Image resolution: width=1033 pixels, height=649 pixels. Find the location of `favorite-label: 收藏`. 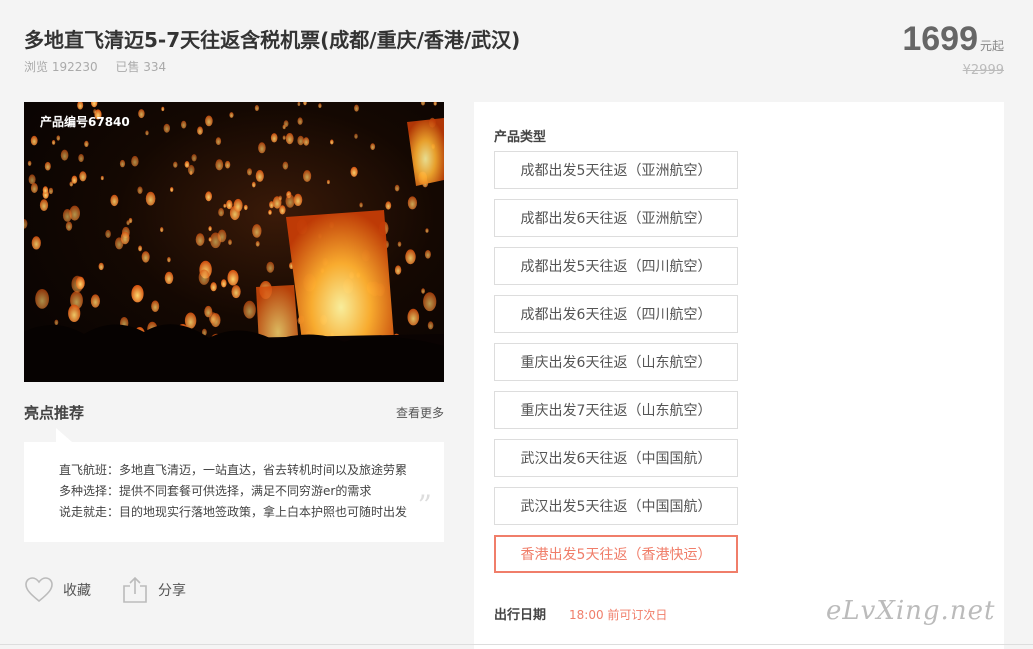

favorite-label: 收藏 is located at coordinates (77, 591).